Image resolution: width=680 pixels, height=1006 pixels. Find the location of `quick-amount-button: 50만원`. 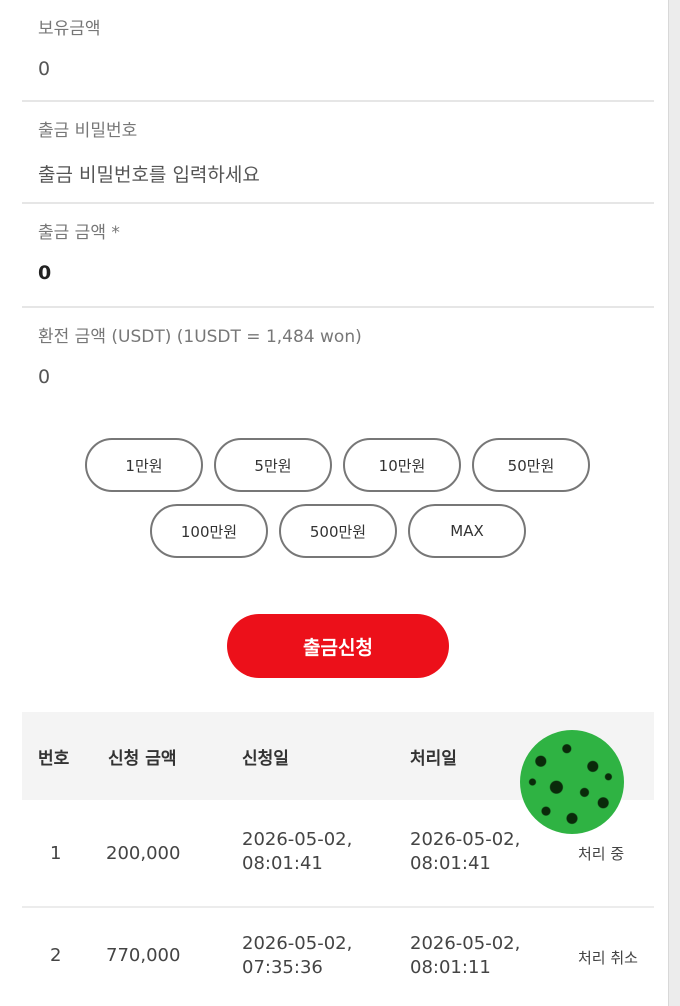

quick-amount-button: 50만원 is located at coordinates (531, 465).